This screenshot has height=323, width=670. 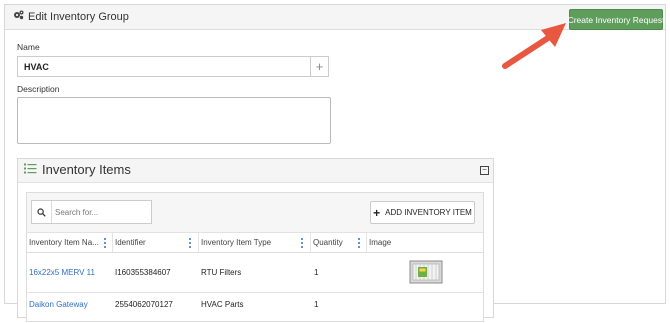 What do you see at coordinates (428, 212) in the screenshot?
I see `add-inventory-item-label: ADD INVENTORY ITEM` at bounding box center [428, 212].